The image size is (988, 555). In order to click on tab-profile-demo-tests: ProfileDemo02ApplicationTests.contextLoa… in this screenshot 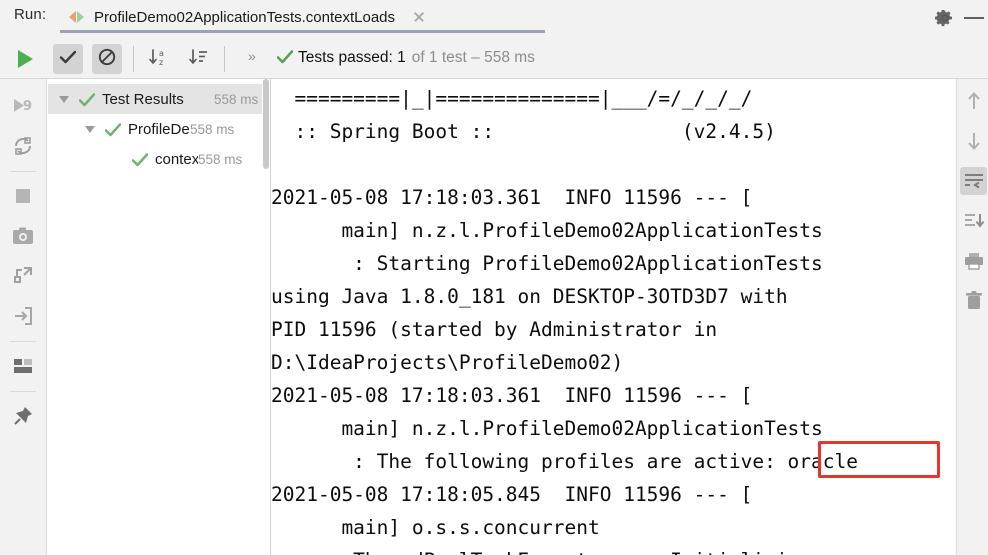, I will do `click(246, 17)`.